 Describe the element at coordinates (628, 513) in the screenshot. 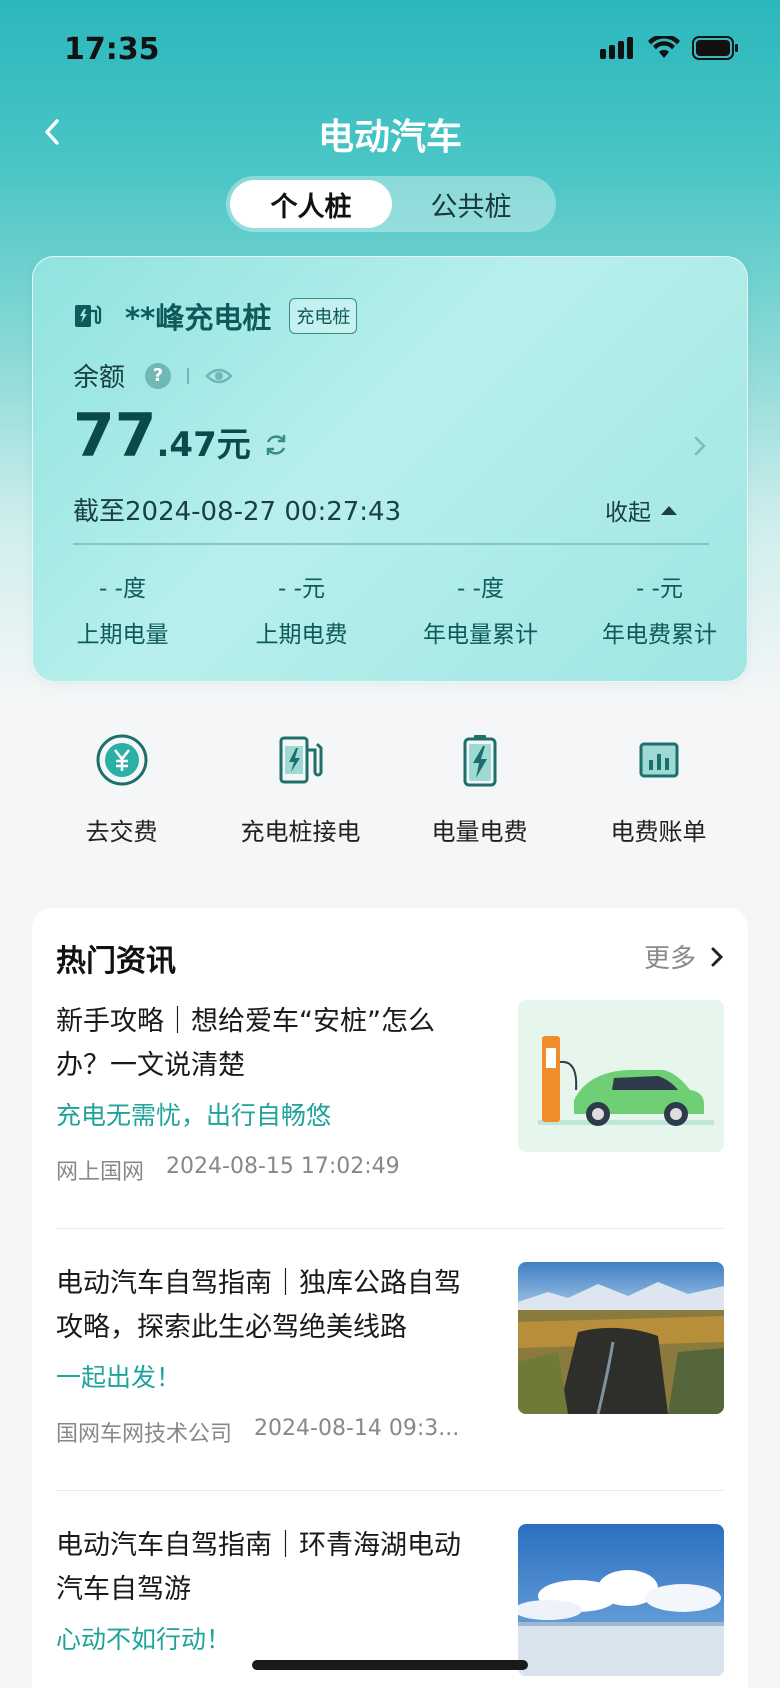

I see `collapse-label: 收起` at that location.